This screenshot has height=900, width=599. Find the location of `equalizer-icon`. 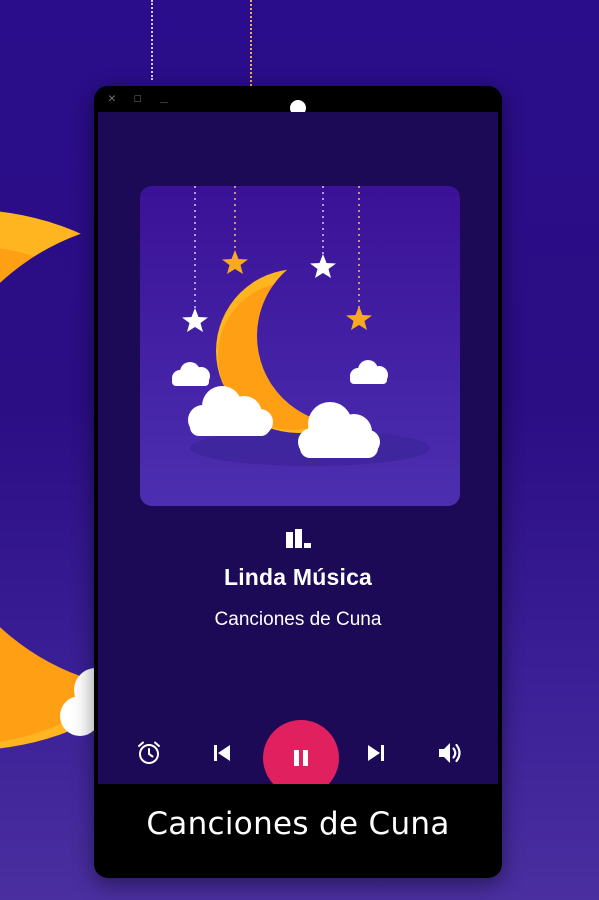

equalizer-icon is located at coordinates (298, 538).